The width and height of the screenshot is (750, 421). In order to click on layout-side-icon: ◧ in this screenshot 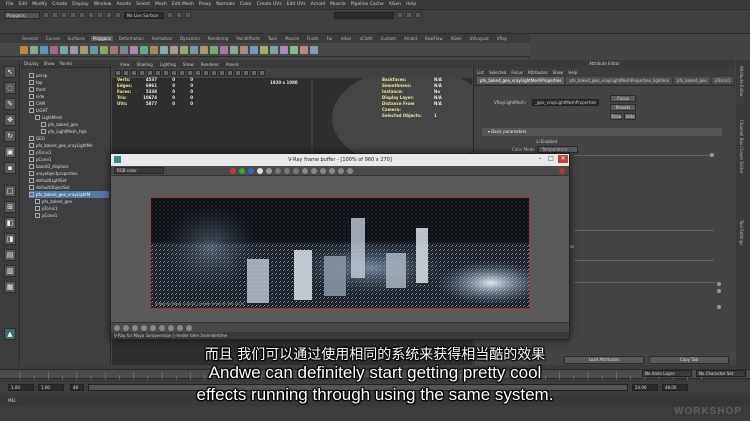, I will do `click(10, 223)`.